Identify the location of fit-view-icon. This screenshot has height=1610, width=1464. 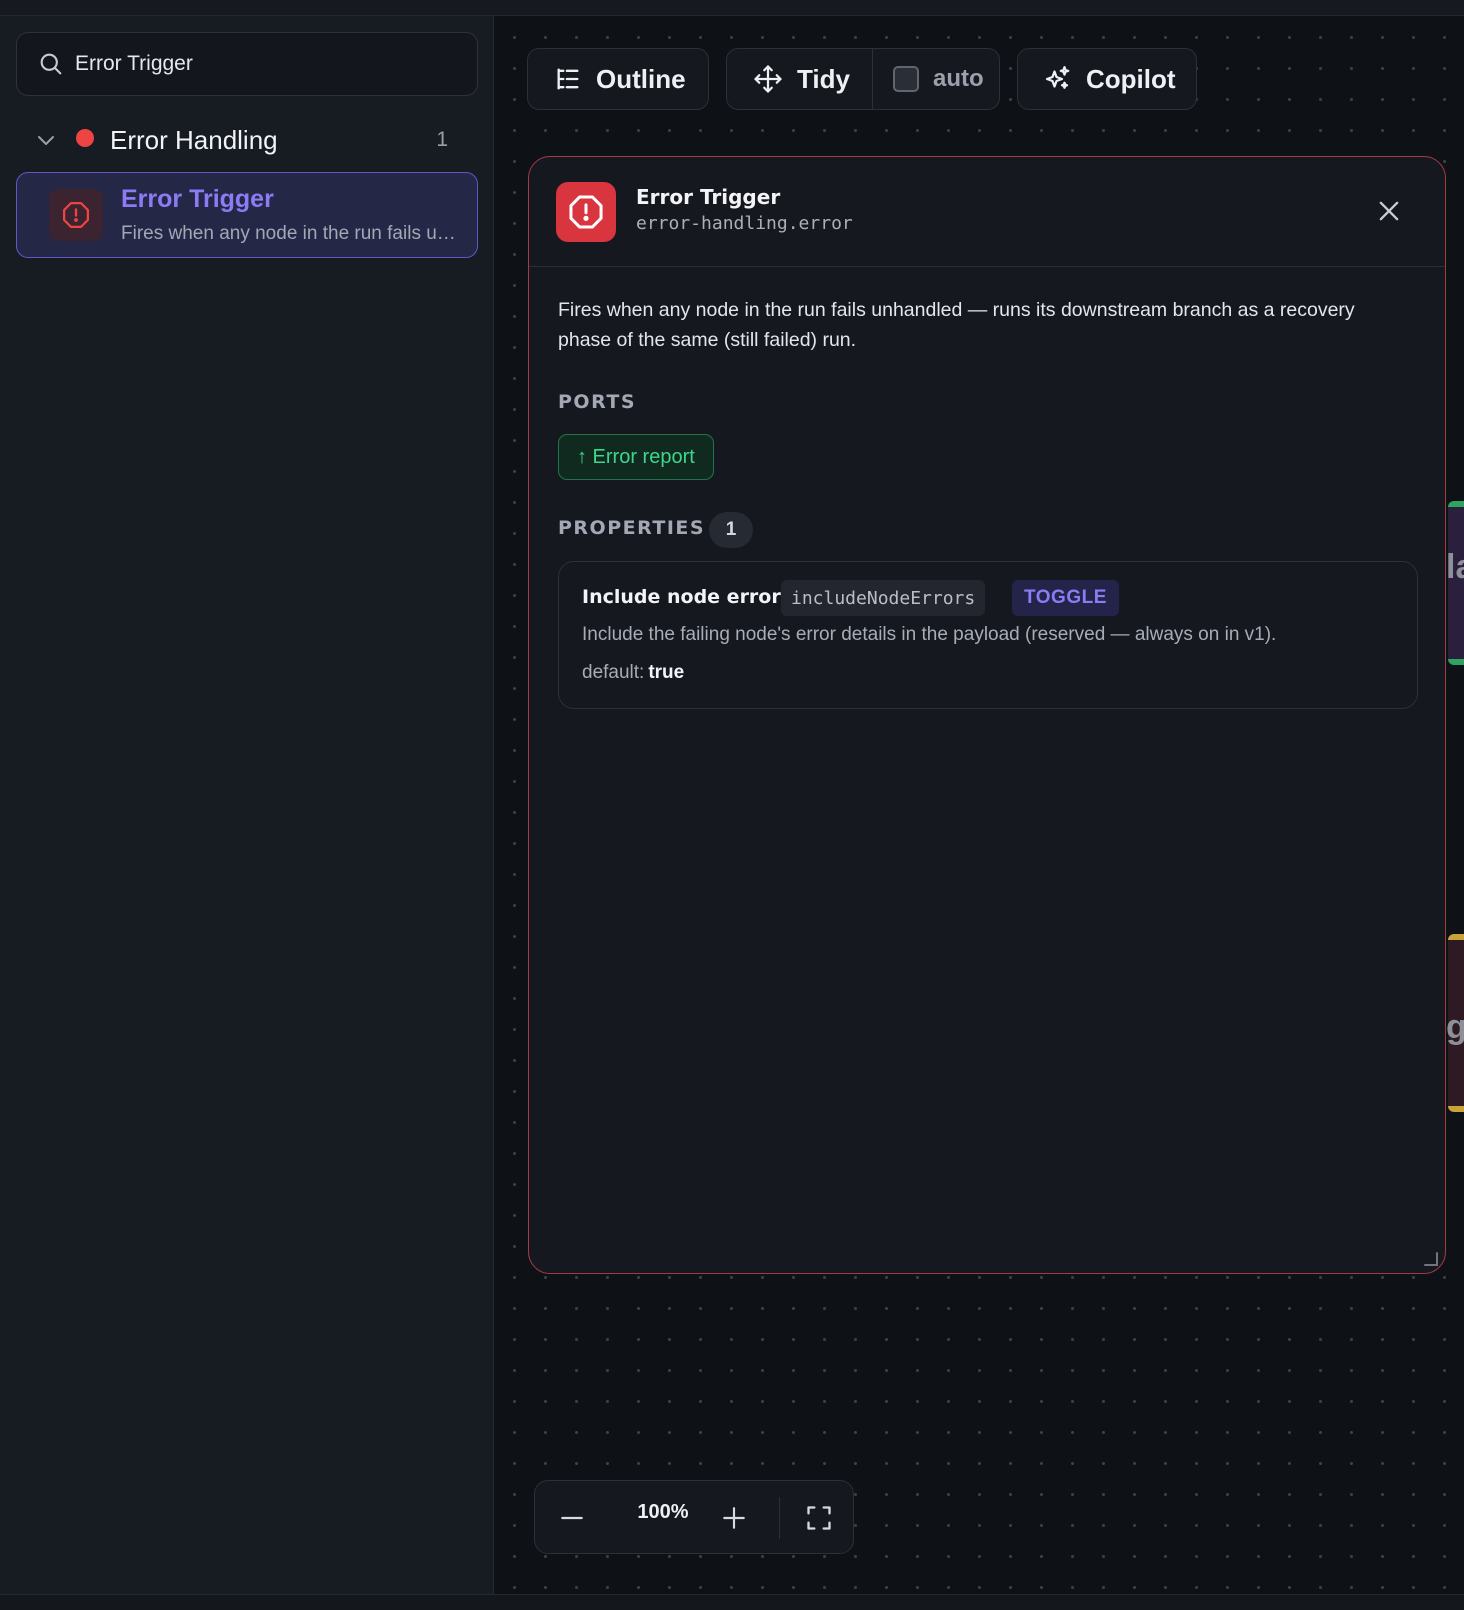
(819, 1518).